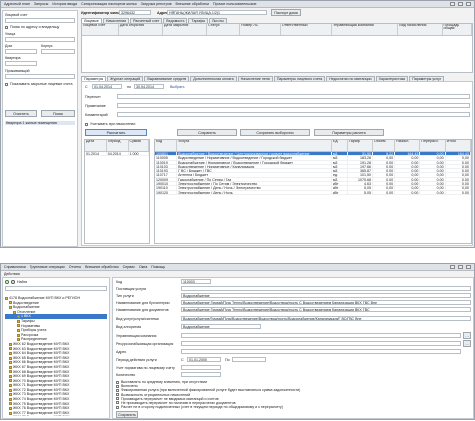 Image resolution: width=475 pixels, height=421 pixels. What do you see at coordinates (118, 145) in the screenshot?
I see `column-header: Период` at bounding box center [118, 145].